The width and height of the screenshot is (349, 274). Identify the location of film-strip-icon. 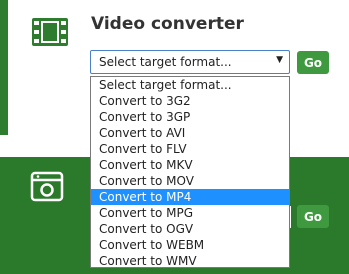
(50, 32).